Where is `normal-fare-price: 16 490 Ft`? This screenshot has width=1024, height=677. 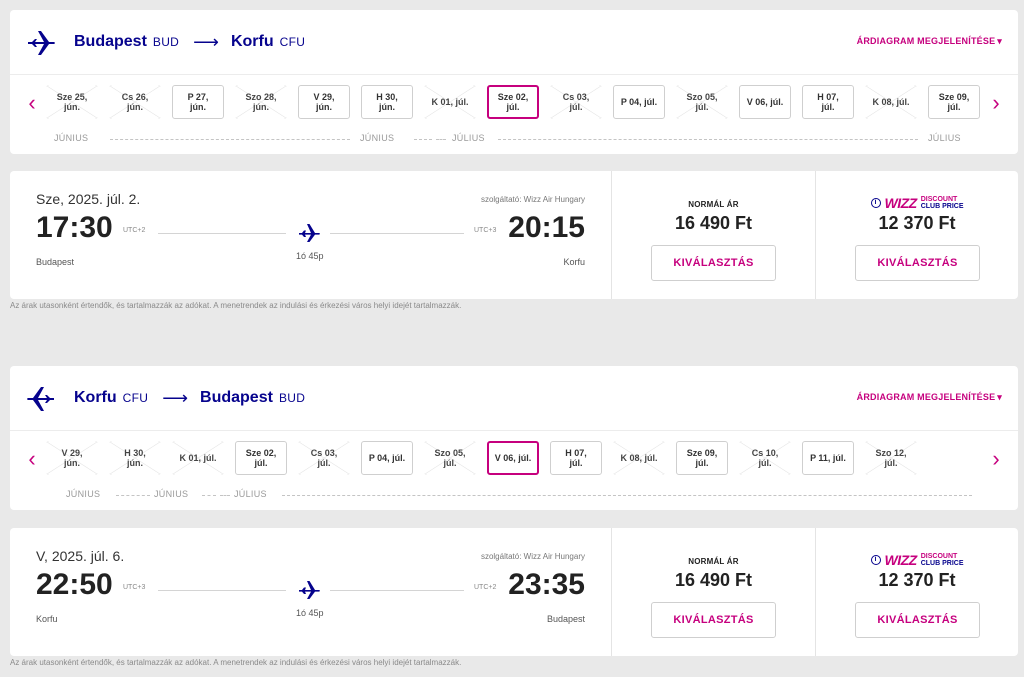
normal-fare-price: 16 490 Ft is located at coordinates (713, 223).